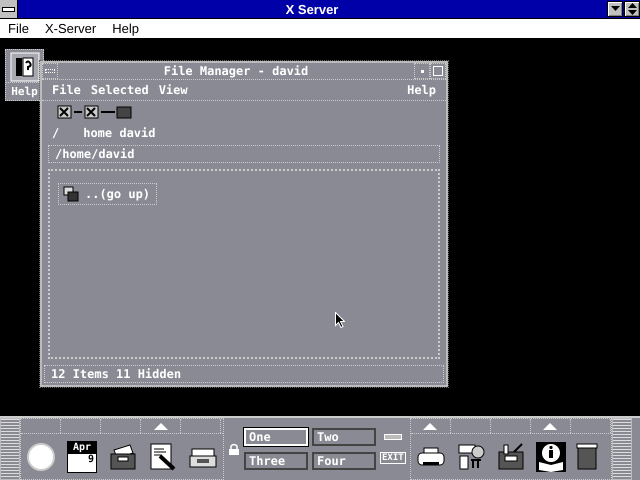 Image resolution: width=640 pixels, height=480 pixels. What do you see at coordinates (244, 374) in the screenshot?
I see `status-bar: 12 Items 11 Hidden` at bounding box center [244, 374].